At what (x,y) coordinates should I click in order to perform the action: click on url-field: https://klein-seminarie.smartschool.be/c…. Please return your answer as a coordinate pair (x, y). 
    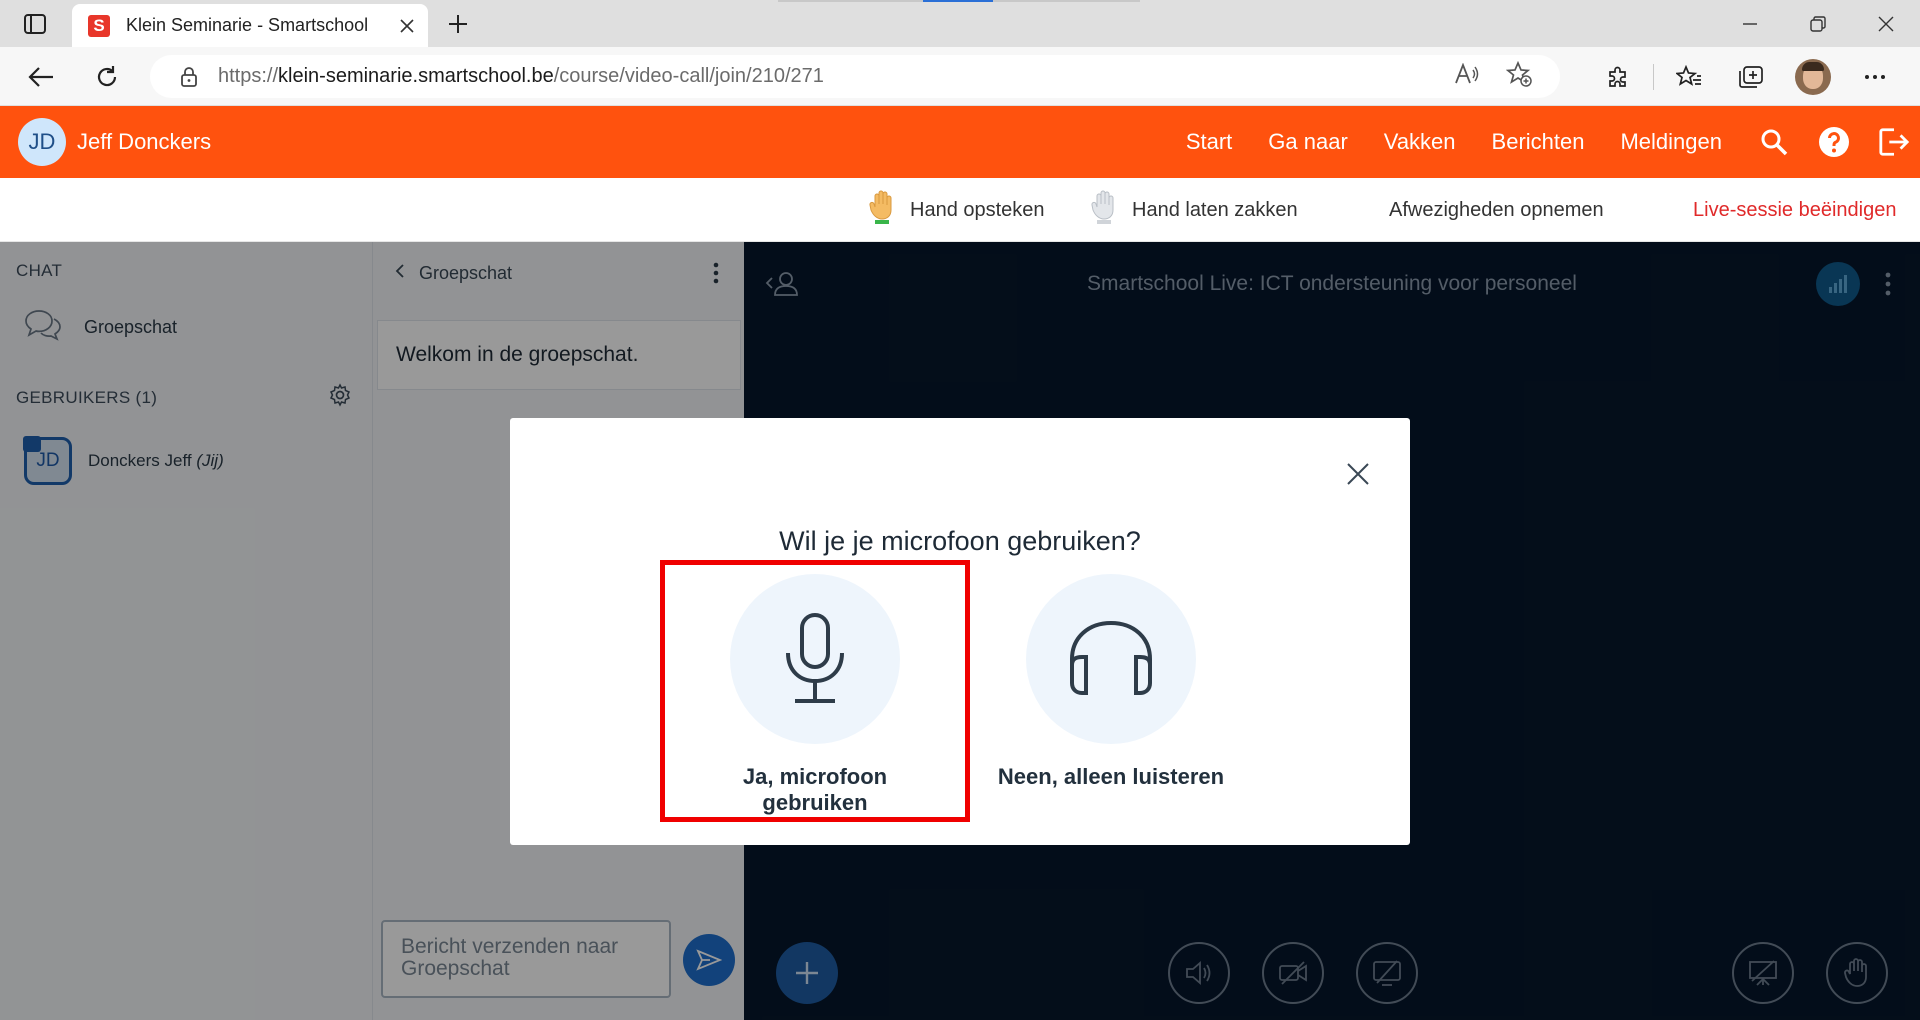
    Looking at the image, I should click on (855, 76).